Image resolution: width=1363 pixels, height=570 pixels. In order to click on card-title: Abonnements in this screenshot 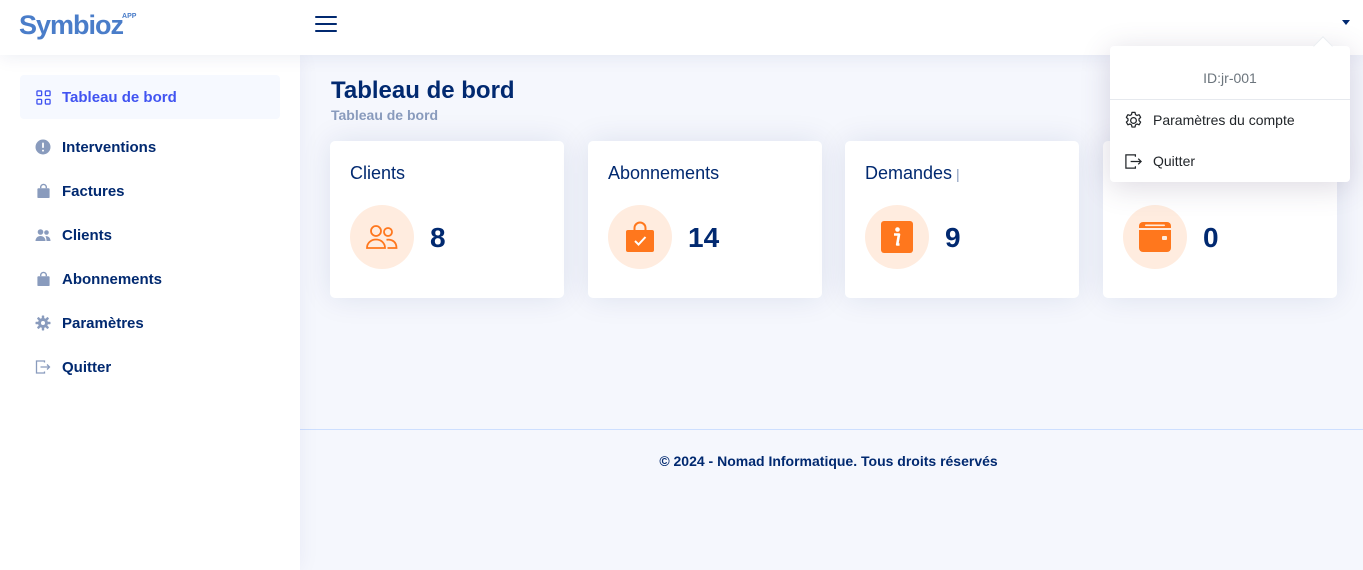, I will do `click(664, 173)`.